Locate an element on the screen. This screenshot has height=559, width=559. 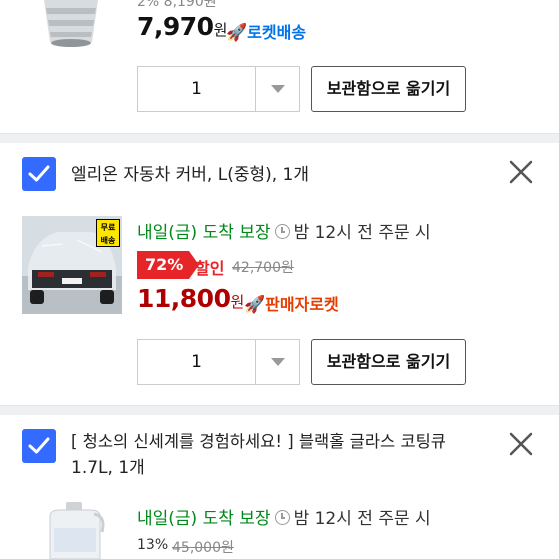
discount-text: 13% is located at coordinates (153, 545).